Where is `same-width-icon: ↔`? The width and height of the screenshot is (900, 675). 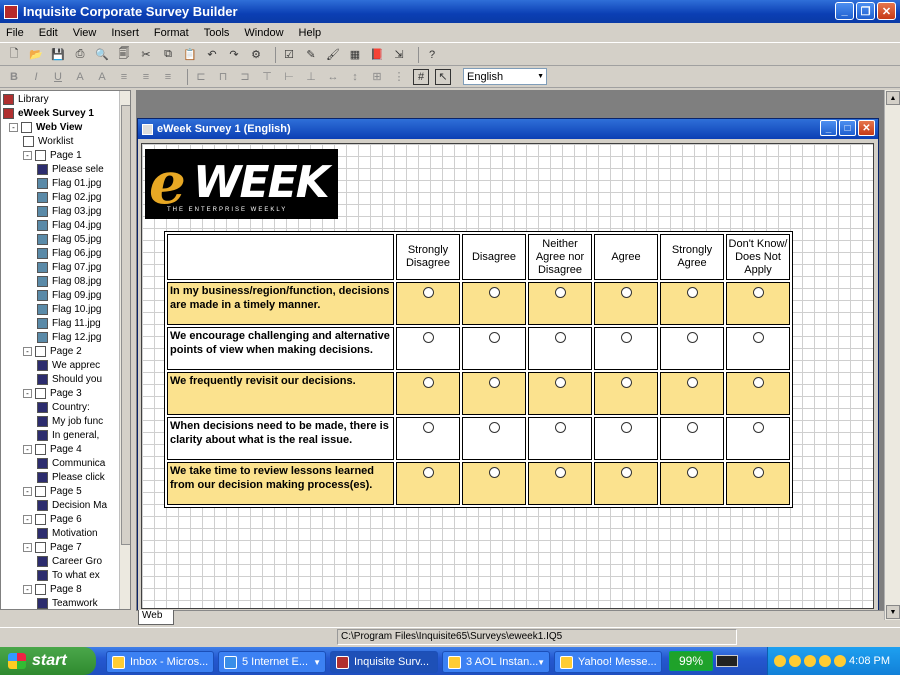 same-width-icon: ↔ is located at coordinates (333, 77).